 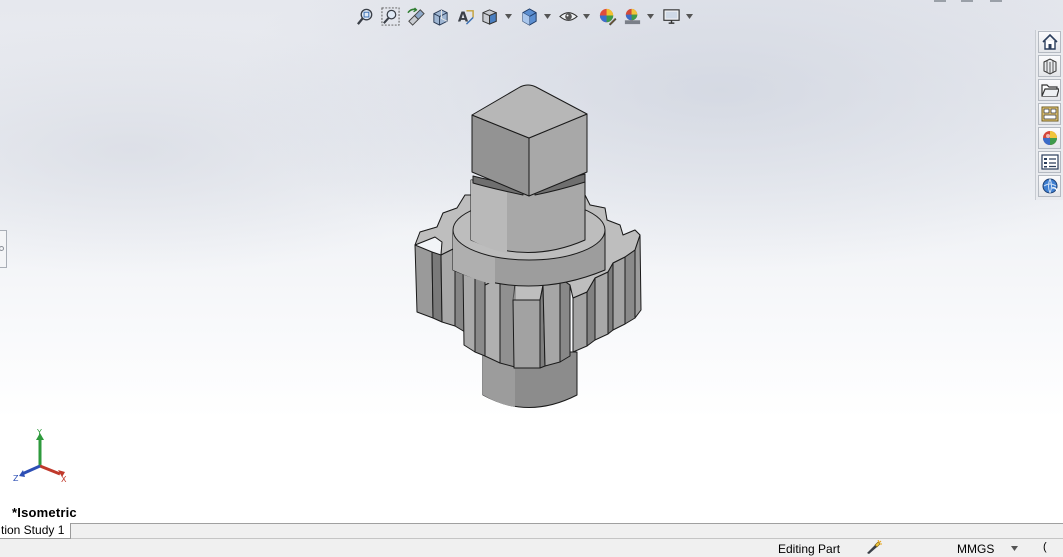 What do you see at coordinates (874, 547) in the screenshot?
I see `rebuild-icon` at bounding box center [874, 547].